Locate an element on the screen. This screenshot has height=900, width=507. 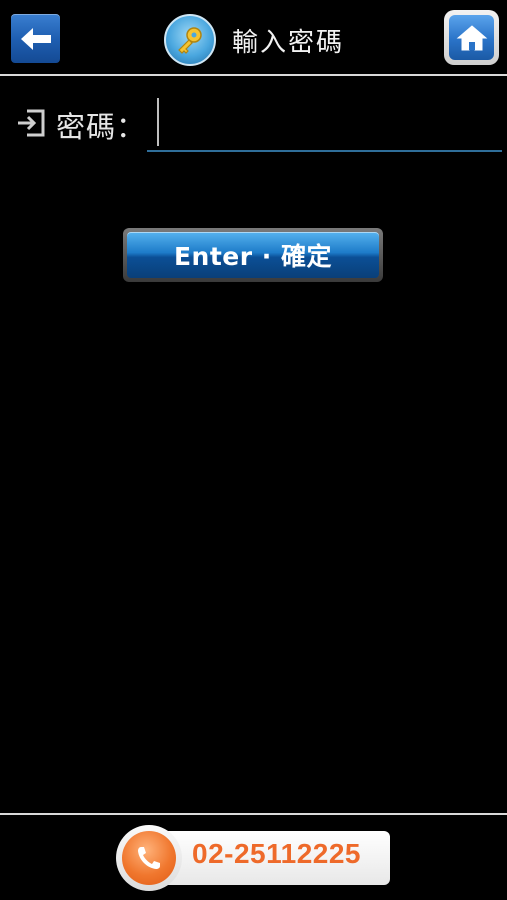
home-icon is located at coordinates (471, 37).